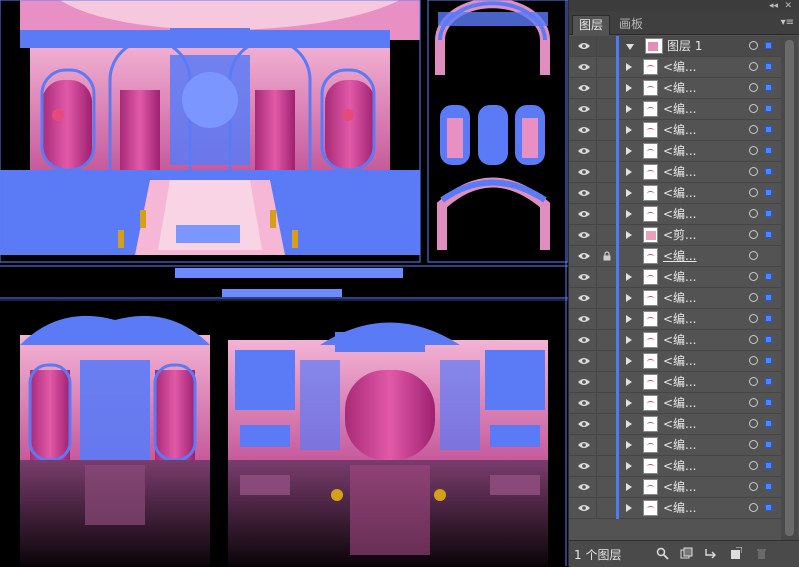 Image resolution: width=799 pixels, height=567 pixels. I want to click on close-panel-icon: ✕, so click(788, 6).